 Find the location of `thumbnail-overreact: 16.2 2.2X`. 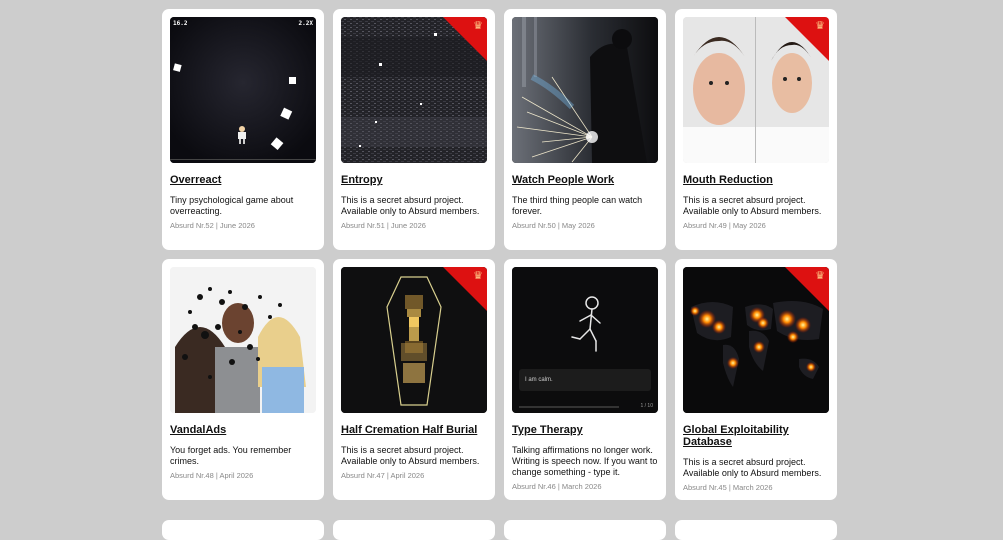

thumbnail-overreact: 16.2 2.2X is located at coordinates (243, 90).